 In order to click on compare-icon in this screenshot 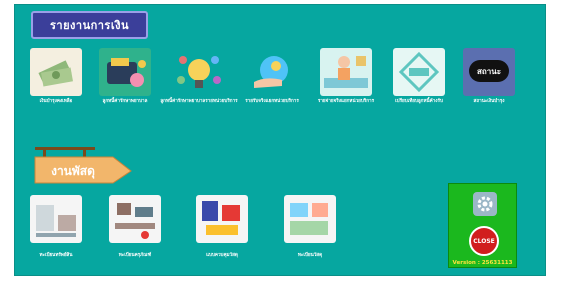, I will do `click(419, 72)`.